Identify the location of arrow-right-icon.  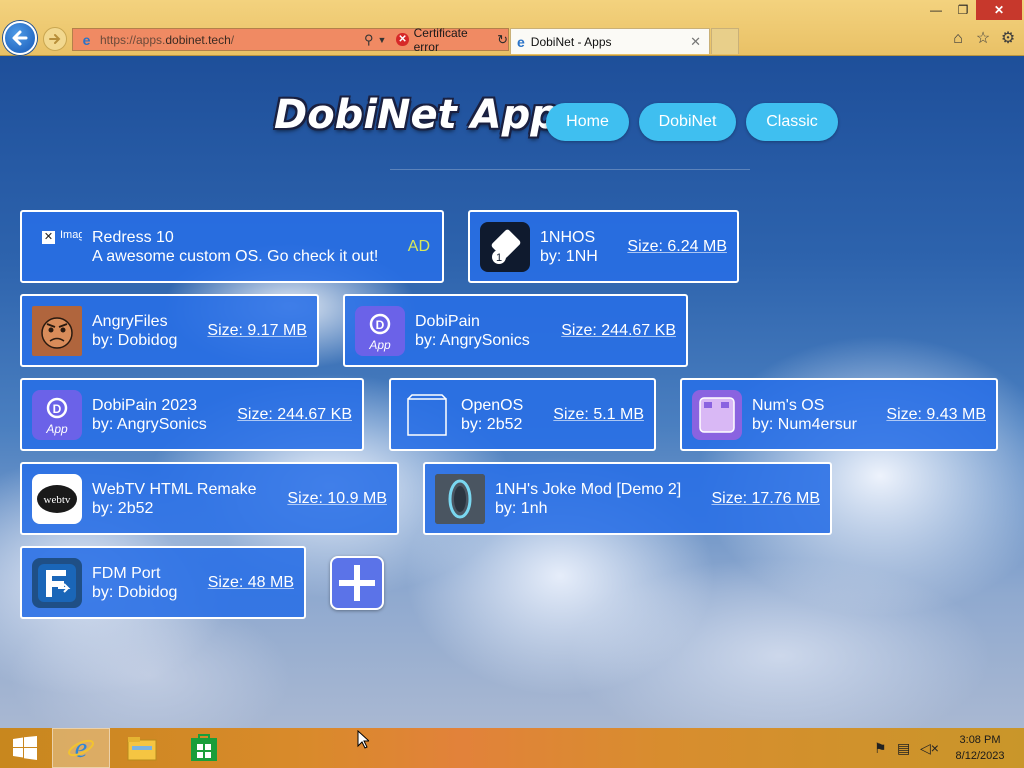
(55, 39).